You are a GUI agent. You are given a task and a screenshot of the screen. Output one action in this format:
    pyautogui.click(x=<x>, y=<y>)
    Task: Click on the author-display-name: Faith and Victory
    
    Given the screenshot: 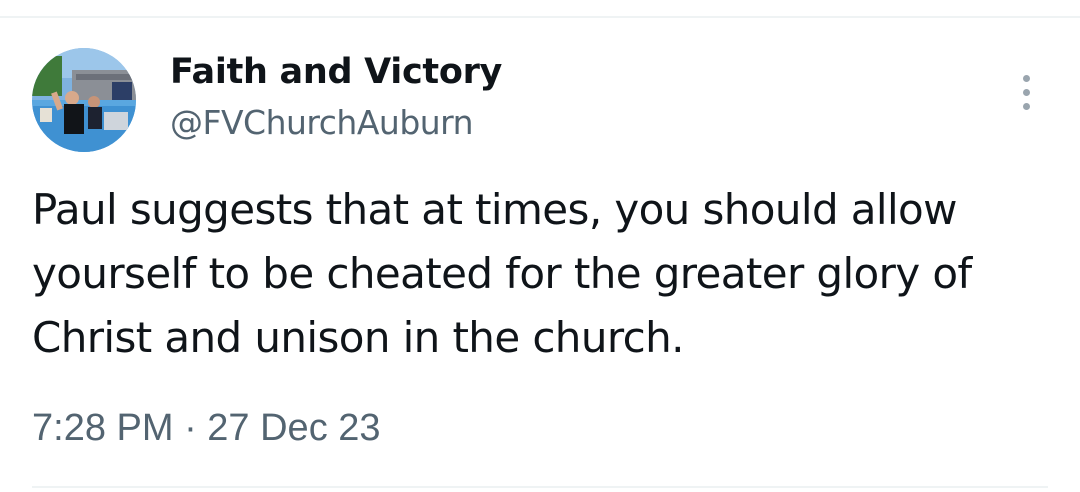 What is the action you would take?
    pyautogui.click(x=336, y=72)
    